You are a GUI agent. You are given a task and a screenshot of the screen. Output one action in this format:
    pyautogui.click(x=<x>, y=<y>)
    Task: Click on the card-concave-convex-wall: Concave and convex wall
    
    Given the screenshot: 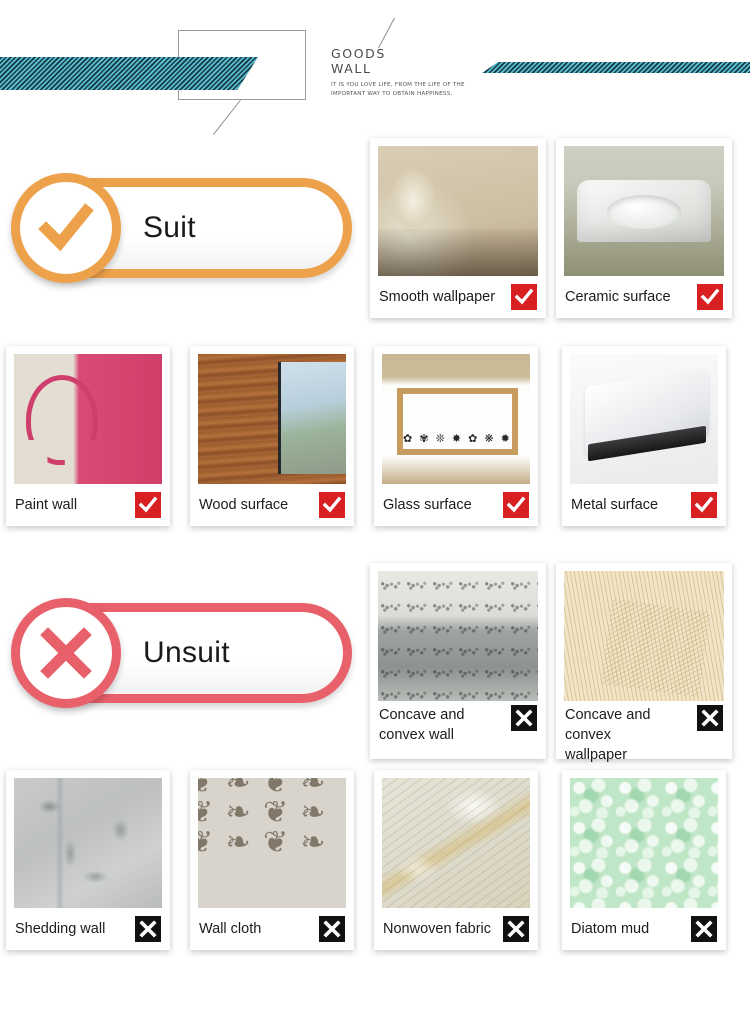 What is the action you would take?
    pyautogui.click(x=458, y=661)
    